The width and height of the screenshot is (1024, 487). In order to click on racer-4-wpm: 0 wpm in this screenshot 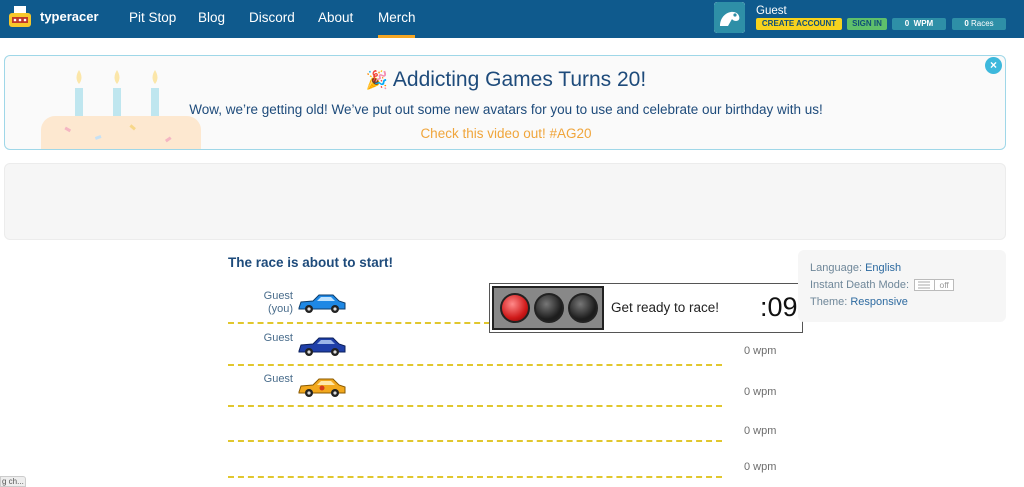, I will do `click(760, 431)`.